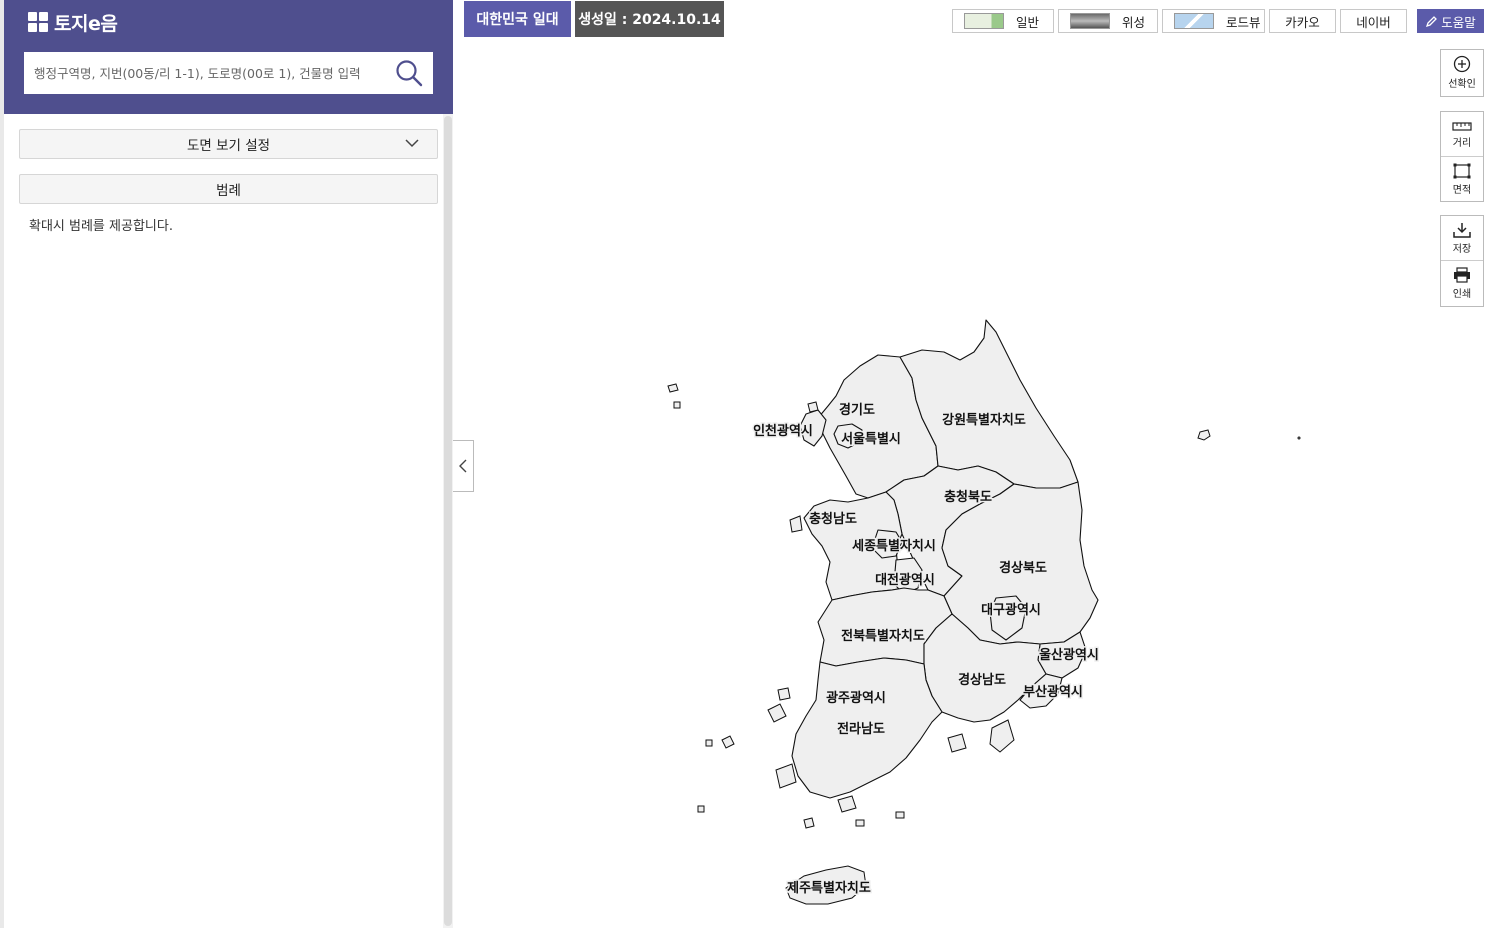  I want to click on label-jeju: 제주특별자치도, so click(829, 888).